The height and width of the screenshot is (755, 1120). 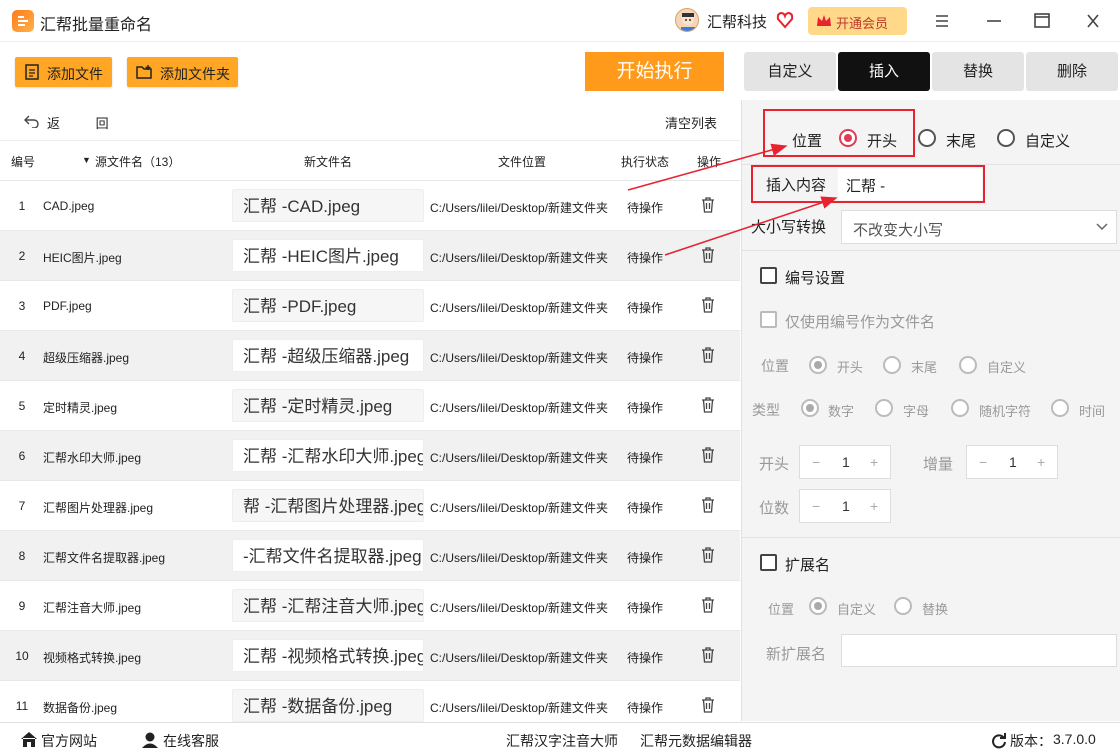 I want to click on footer-link-metadata: 汇帮元数据编辑器, so click(x=696, y=741).